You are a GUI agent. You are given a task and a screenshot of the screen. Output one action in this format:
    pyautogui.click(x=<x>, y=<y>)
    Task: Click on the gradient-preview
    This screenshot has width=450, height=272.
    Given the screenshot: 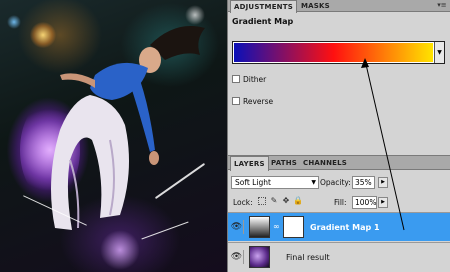 What is the action you would take?
    pyautogui.click(x=333, y=52)
    